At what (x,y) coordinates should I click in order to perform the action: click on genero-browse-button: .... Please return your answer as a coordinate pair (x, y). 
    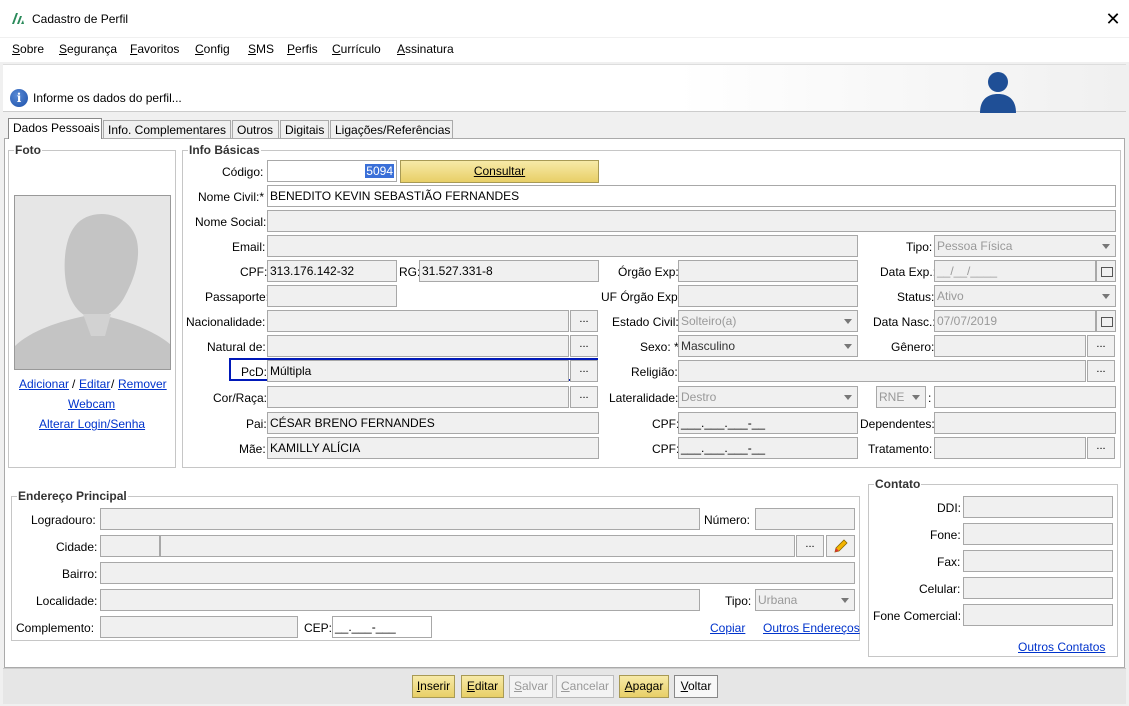
    Looking at the image, I should click on (1101, 346).